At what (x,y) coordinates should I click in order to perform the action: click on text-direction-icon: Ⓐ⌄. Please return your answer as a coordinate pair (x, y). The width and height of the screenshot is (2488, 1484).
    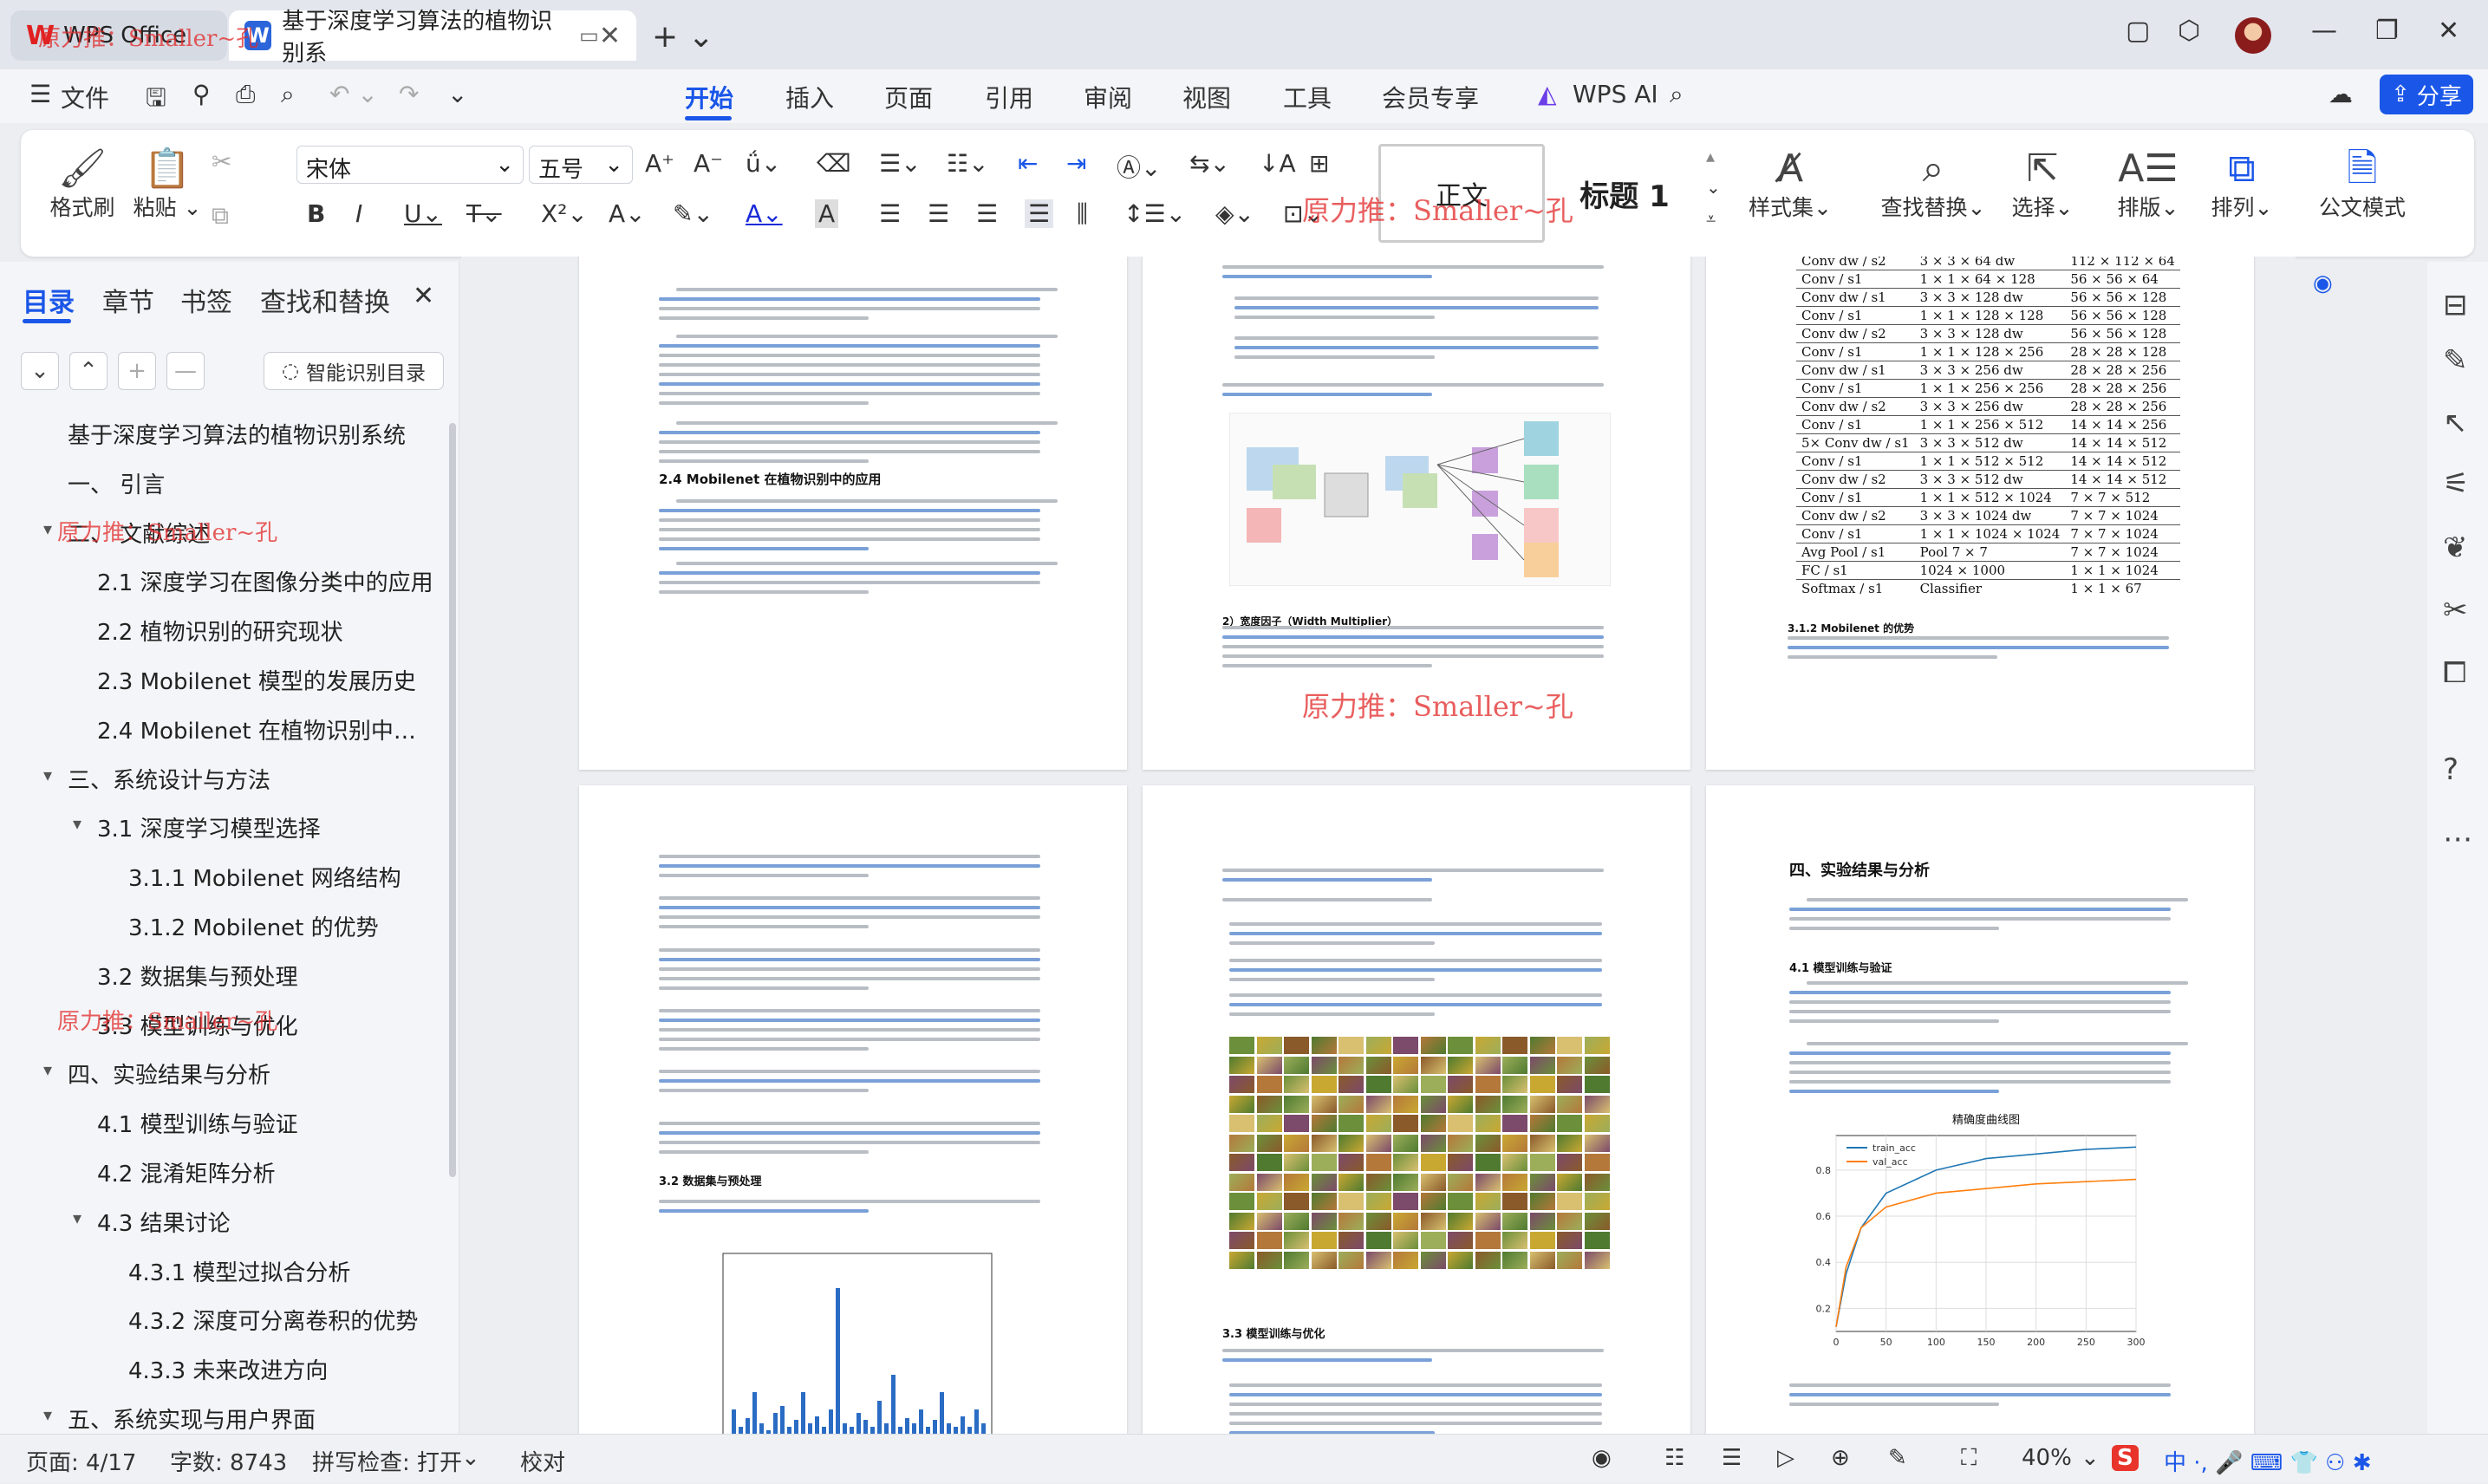
    Looking at the image, I should click on (1139, 166).